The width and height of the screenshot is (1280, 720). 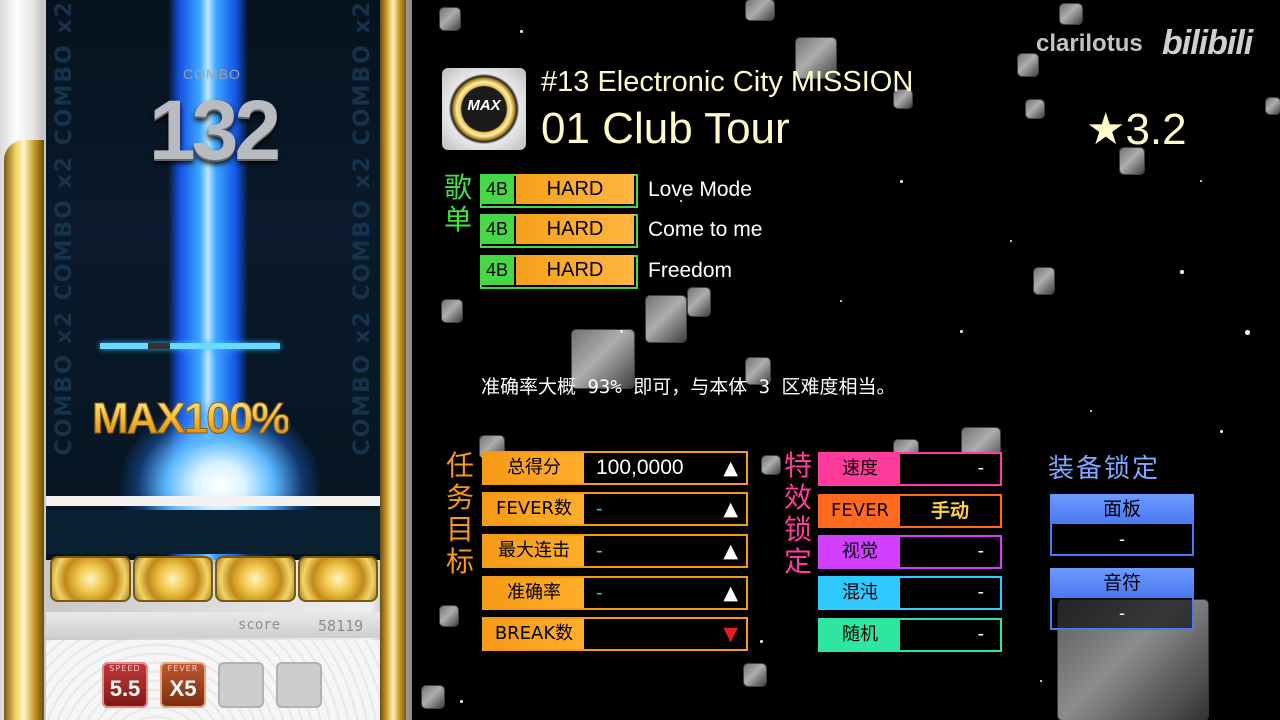 I want to click on effect-lock-label: 特效锁定, so click(x=797, y=513).